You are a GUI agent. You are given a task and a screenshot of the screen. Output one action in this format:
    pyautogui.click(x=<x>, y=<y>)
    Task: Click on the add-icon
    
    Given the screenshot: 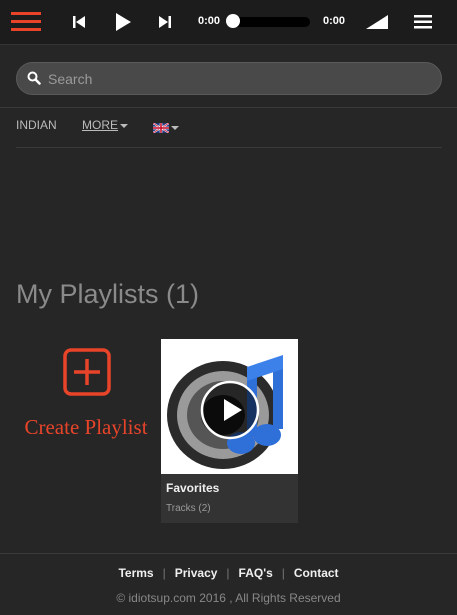 What is the action you would take?
    pyautogui.click(x=87, y=372)
    